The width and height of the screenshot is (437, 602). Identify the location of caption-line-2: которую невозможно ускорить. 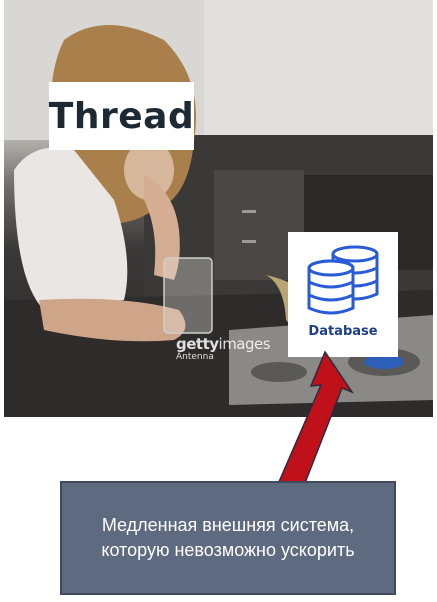
(228, 550).